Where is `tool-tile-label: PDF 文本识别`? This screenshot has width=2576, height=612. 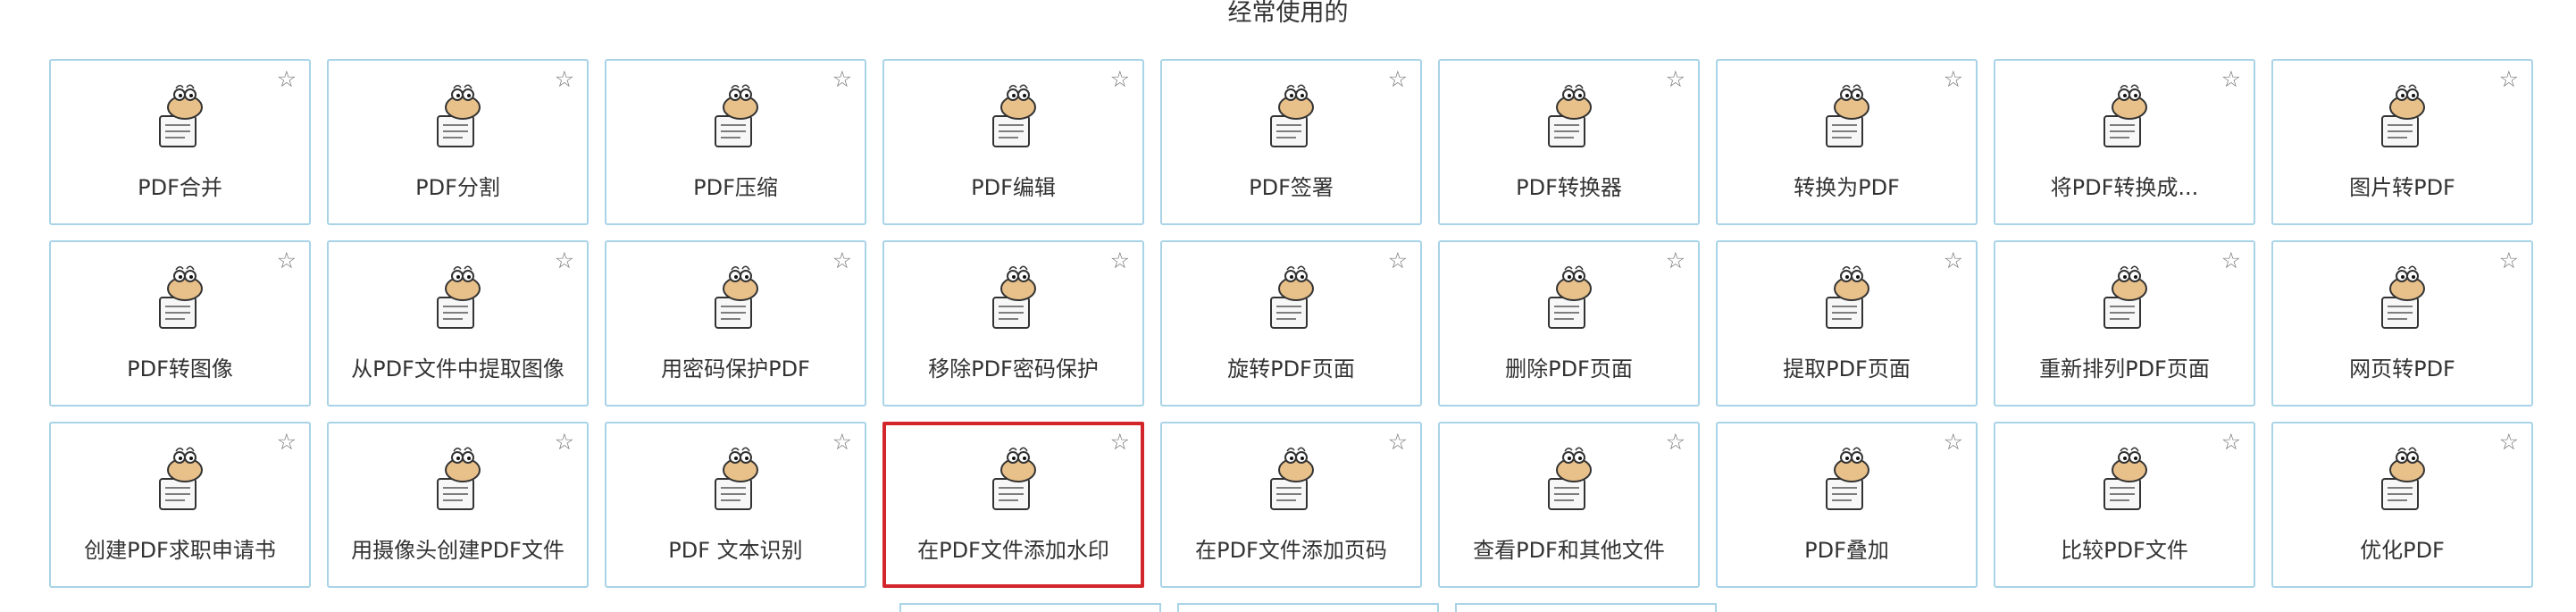
tool-tile-label: PDF 文本识别 is located at coordinates (736, 550).